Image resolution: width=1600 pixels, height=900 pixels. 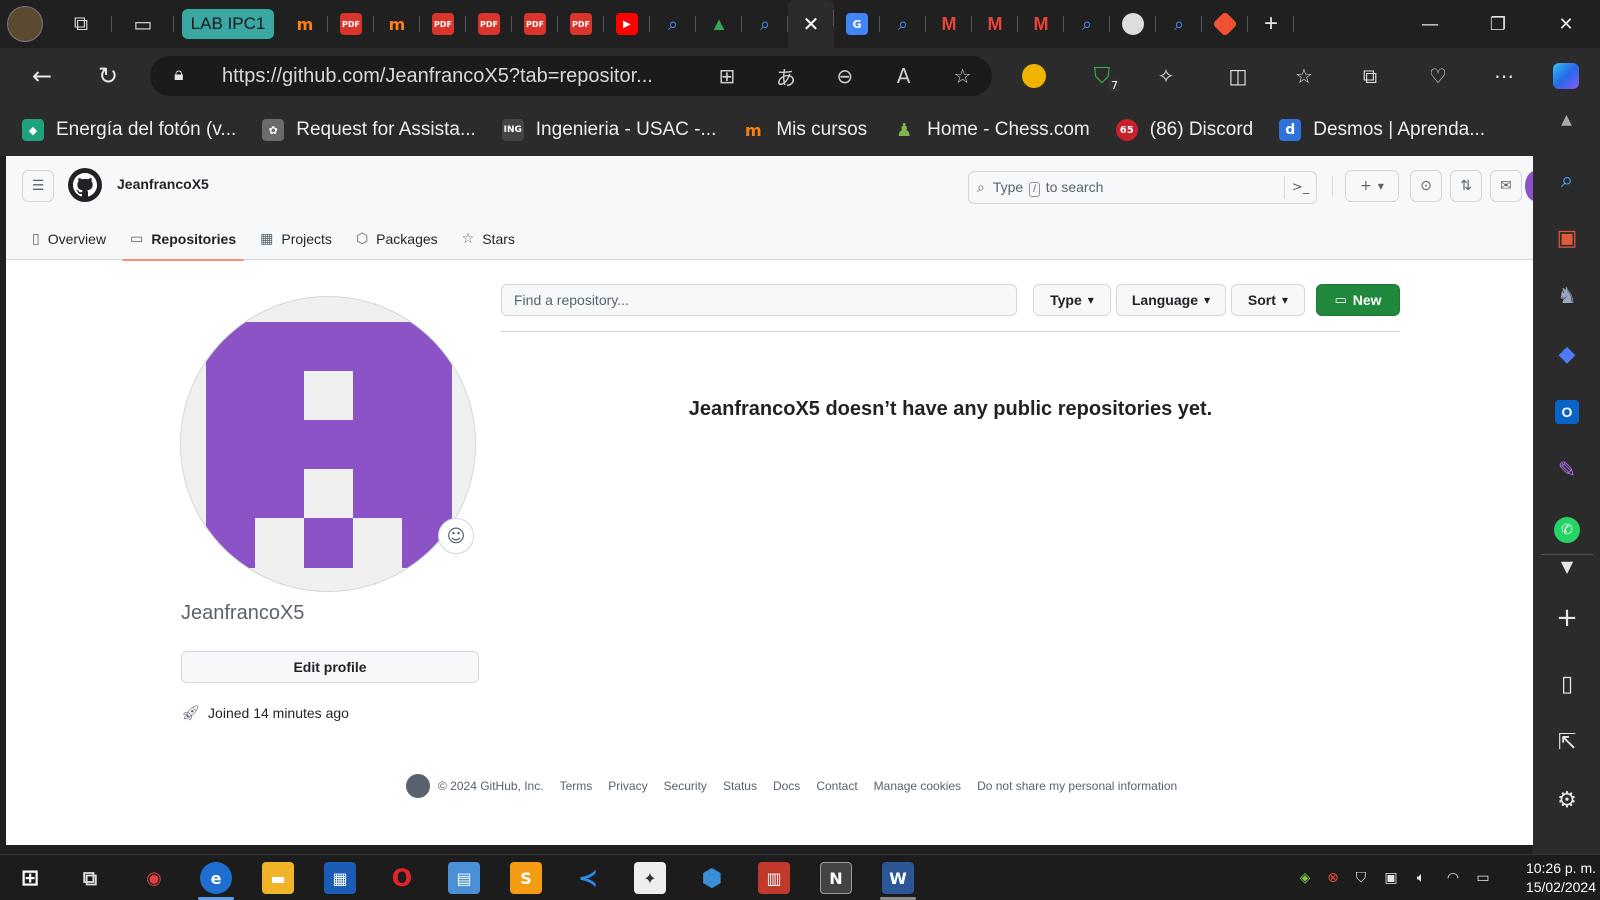 I want to click on sort-filter-button: Sort ▼, so click(x=1268, y=300).